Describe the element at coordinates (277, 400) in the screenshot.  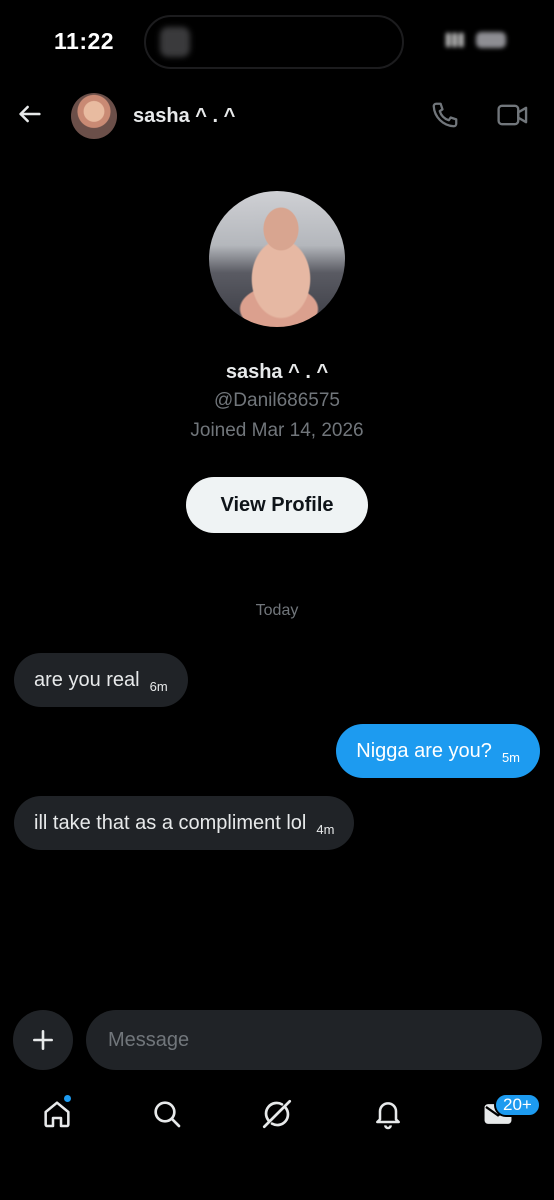
I see `profile-handle: @Danil686575` at that location.